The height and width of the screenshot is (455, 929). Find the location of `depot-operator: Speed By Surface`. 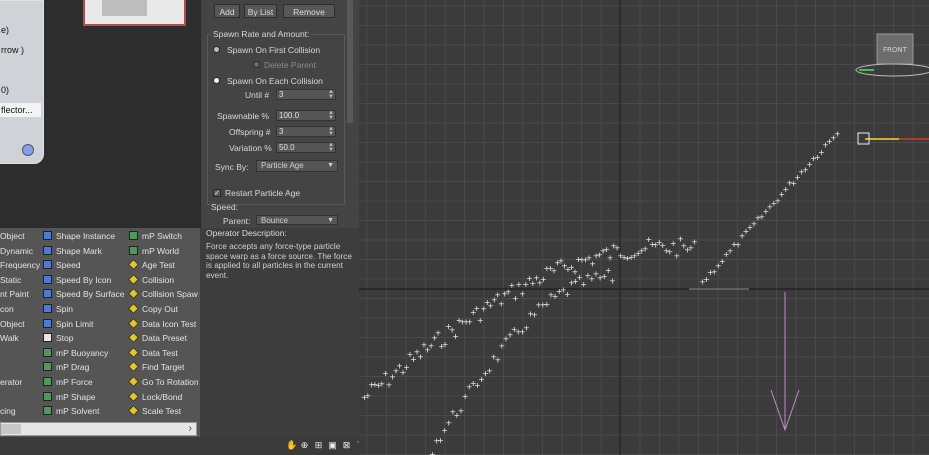

depot-operator: Speed By Surface is located at coordinates (84, 294).